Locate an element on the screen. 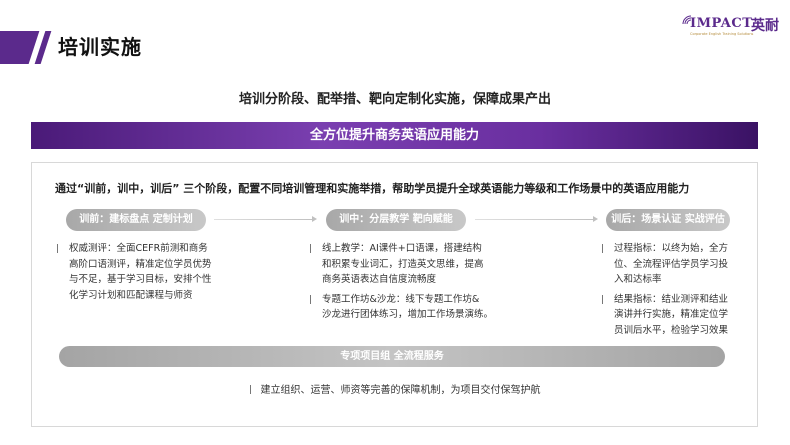 This screenshot has width=790, height=445. page-title: 培训实施 is located at coordinates (100, 47).